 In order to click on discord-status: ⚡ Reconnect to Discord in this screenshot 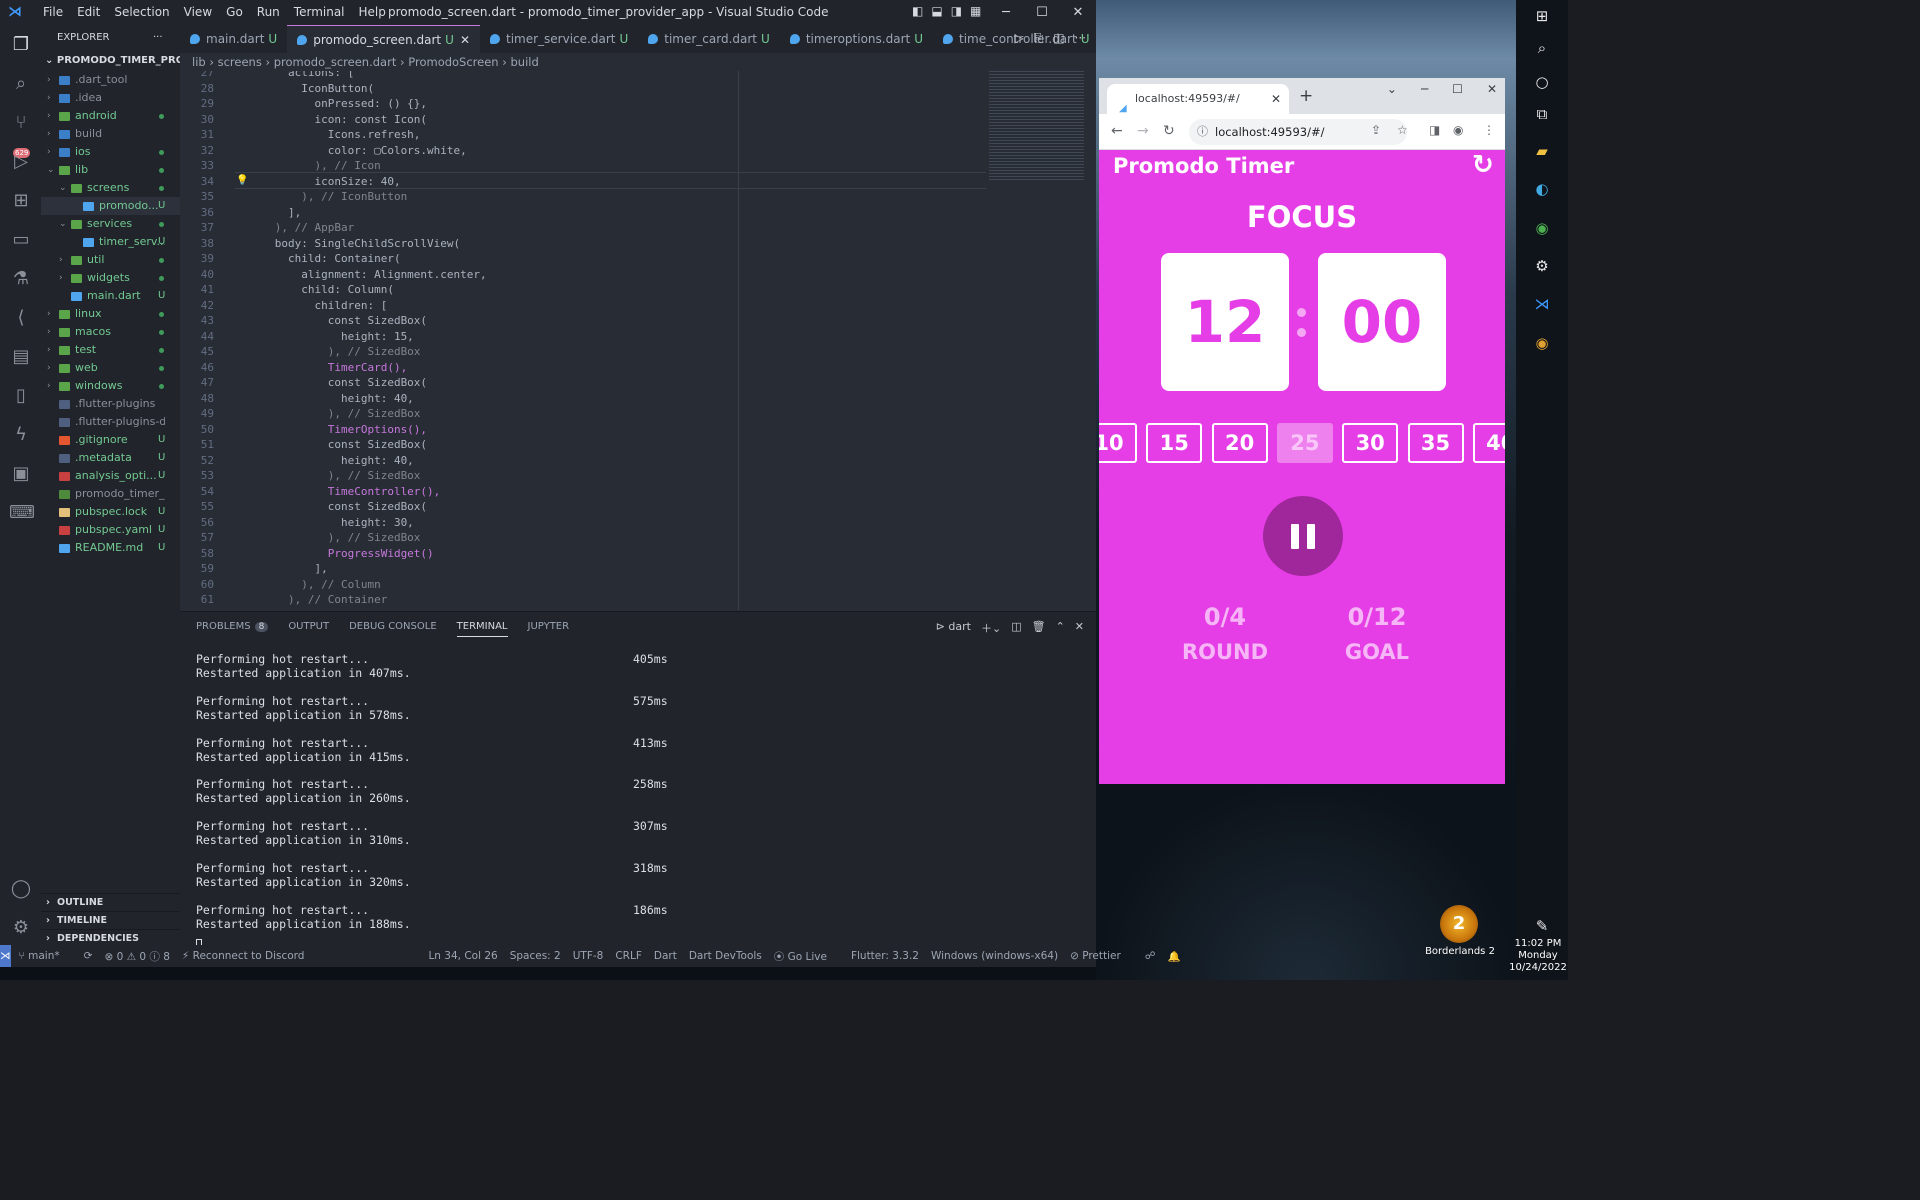, I will do `click(249, 956)`.